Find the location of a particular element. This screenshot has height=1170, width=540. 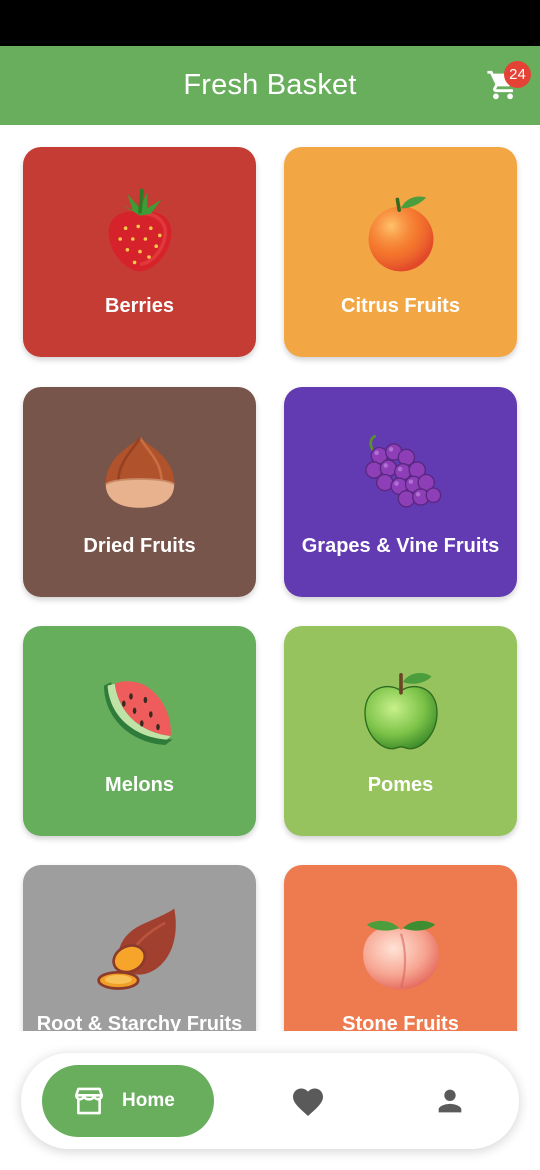

strawberry-icon is located at coordinates (139, 230).